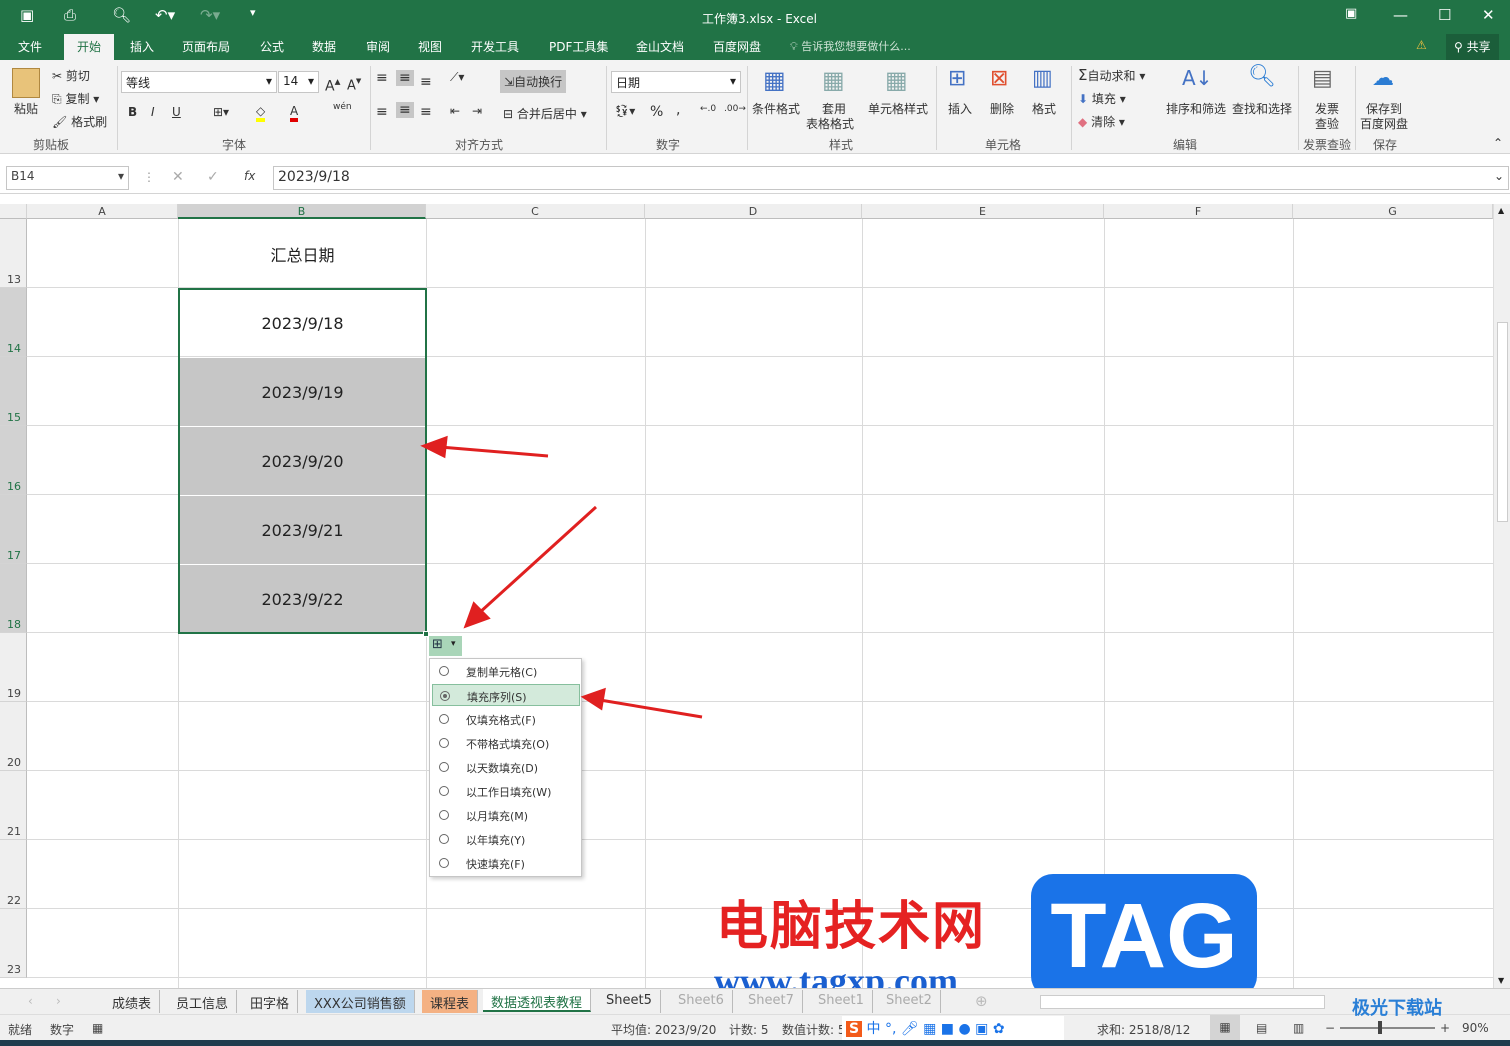  I want to click on row-header-21: 21, so click(13, 805).